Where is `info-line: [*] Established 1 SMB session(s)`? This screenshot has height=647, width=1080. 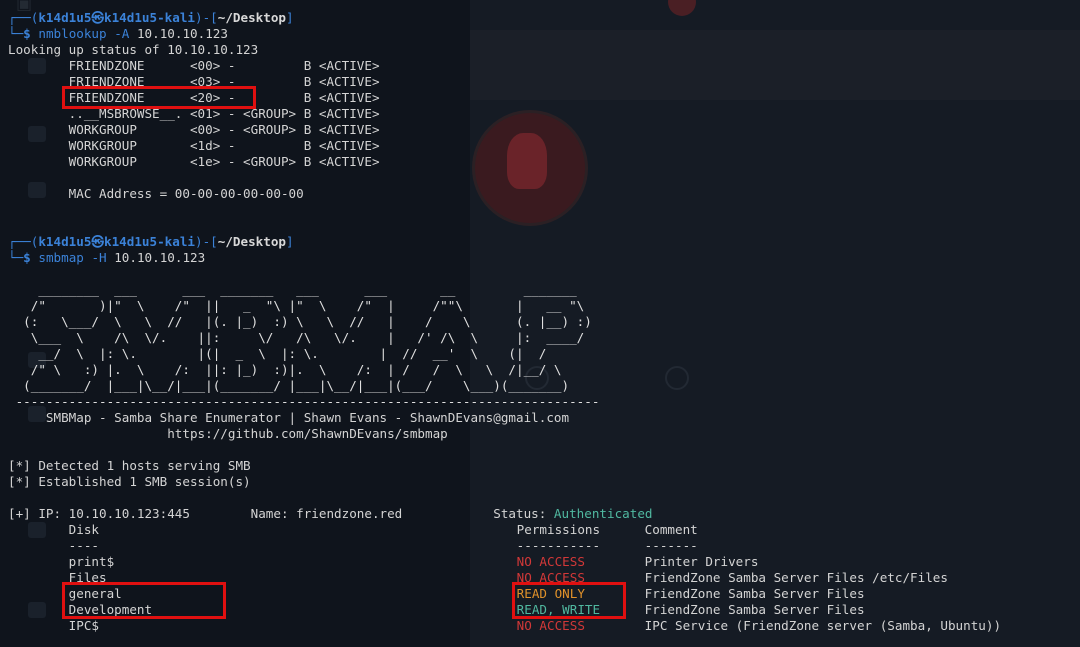
info-line: [*] Established 1 SMB session(s) is located at coordinates (129, 481).